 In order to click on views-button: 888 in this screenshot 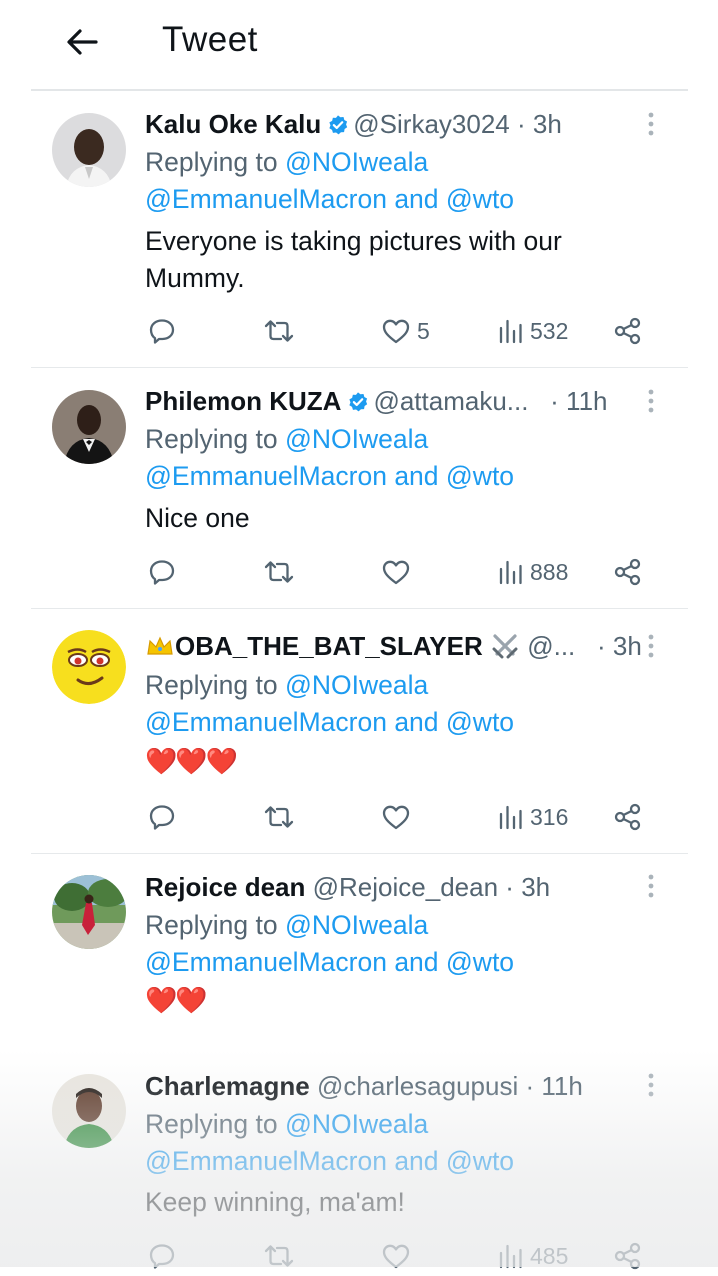, I will do `click(533, 572)`.